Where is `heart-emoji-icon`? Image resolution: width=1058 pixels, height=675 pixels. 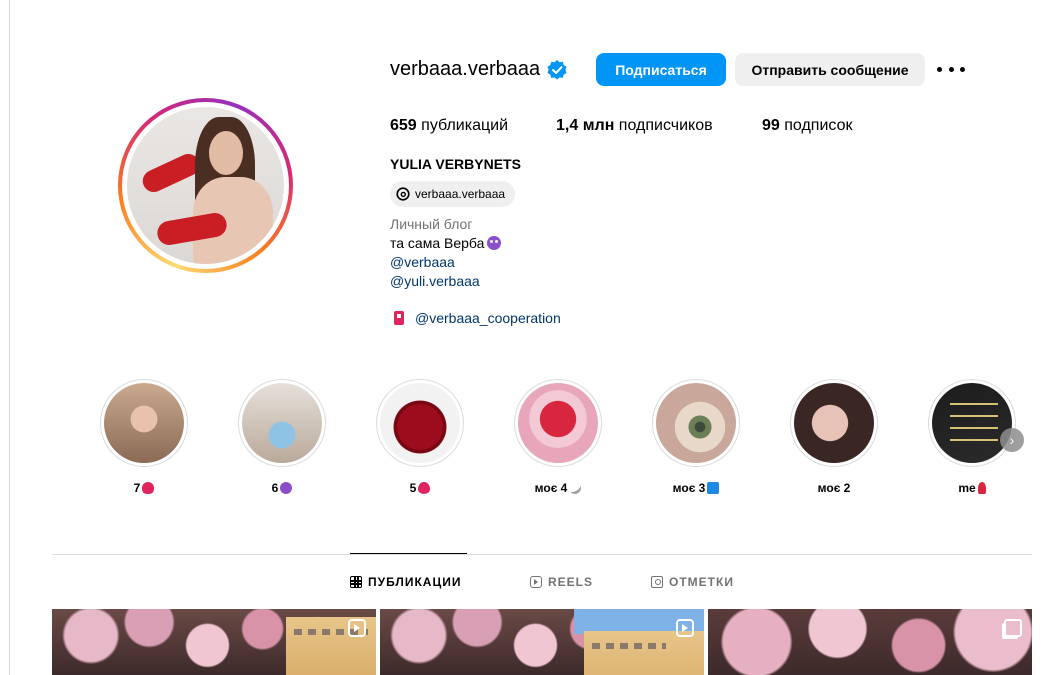 heart-emoji-icon is located at coordinates (424, 488).